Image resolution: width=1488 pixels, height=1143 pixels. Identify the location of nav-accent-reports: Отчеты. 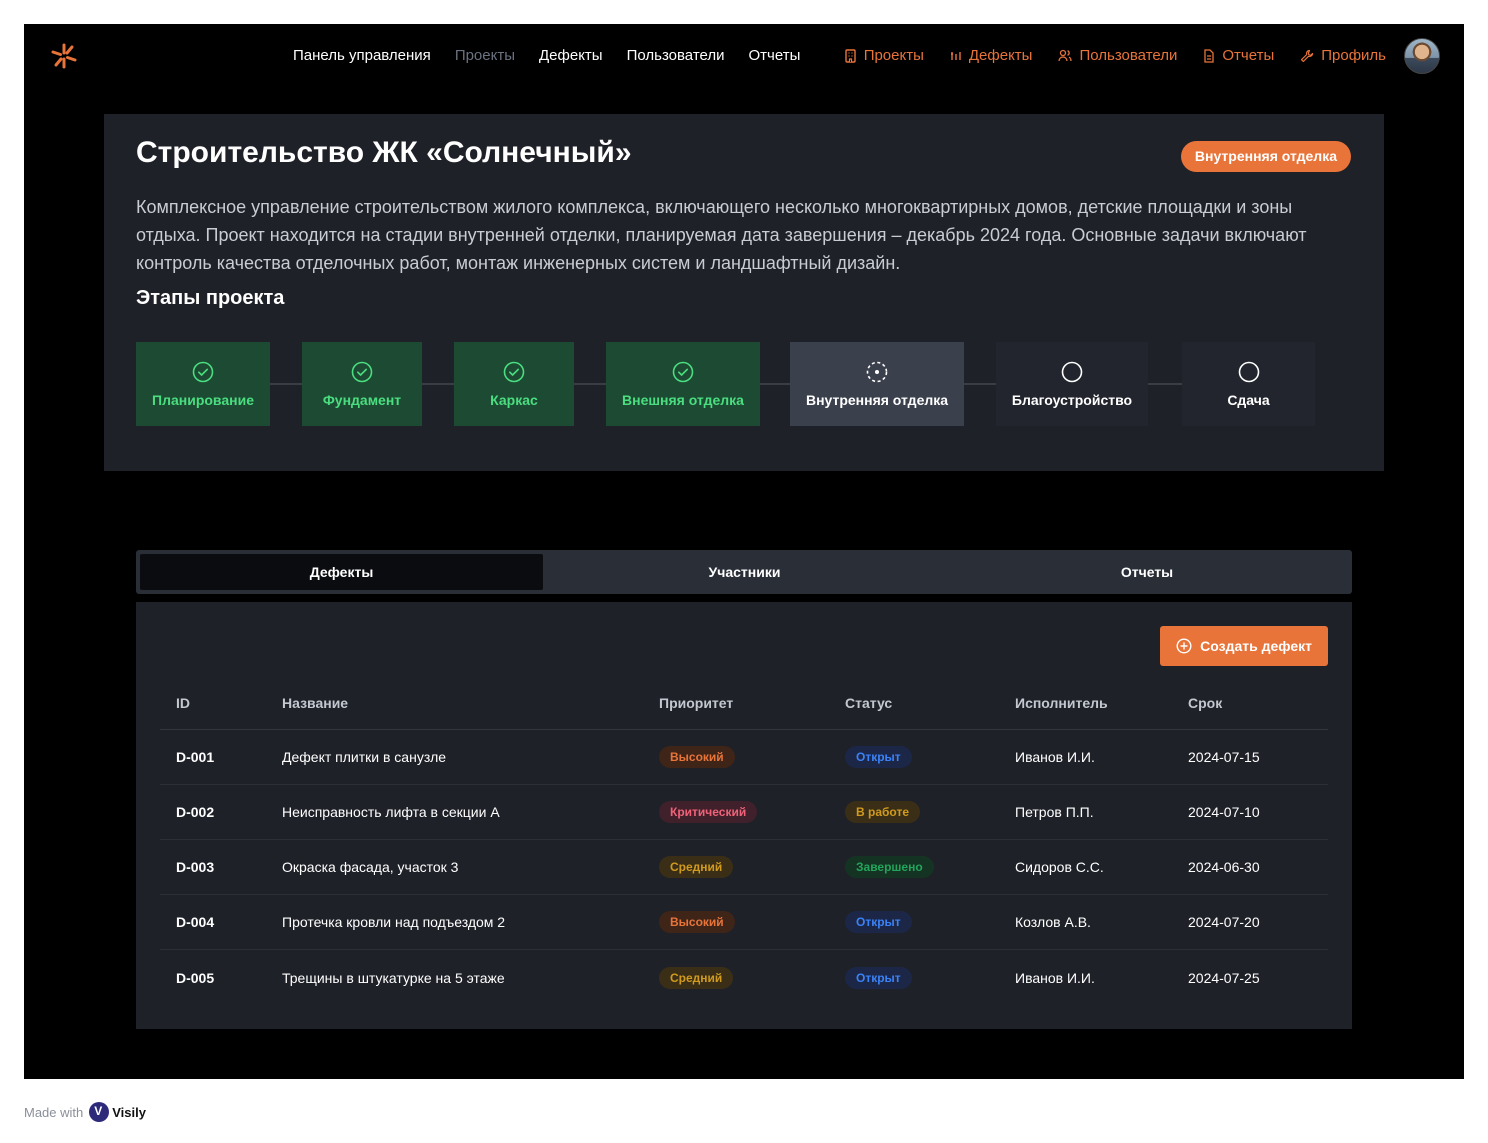
(1238, 55).